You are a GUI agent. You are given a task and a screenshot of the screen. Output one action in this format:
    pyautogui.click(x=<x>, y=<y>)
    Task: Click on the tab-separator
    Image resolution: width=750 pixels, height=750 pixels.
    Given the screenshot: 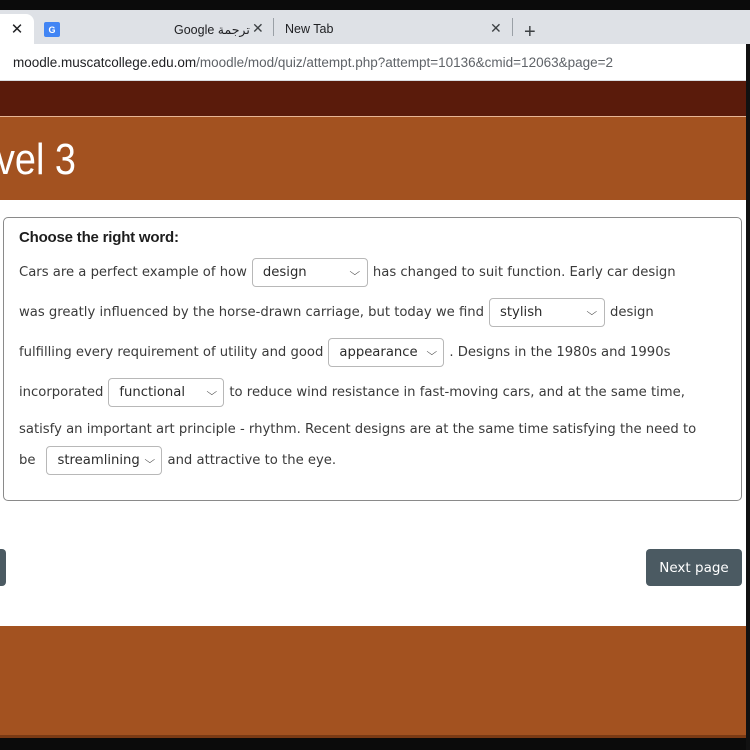 What is the action you would take?
    pyautogui.click(x=512, y=27)
    